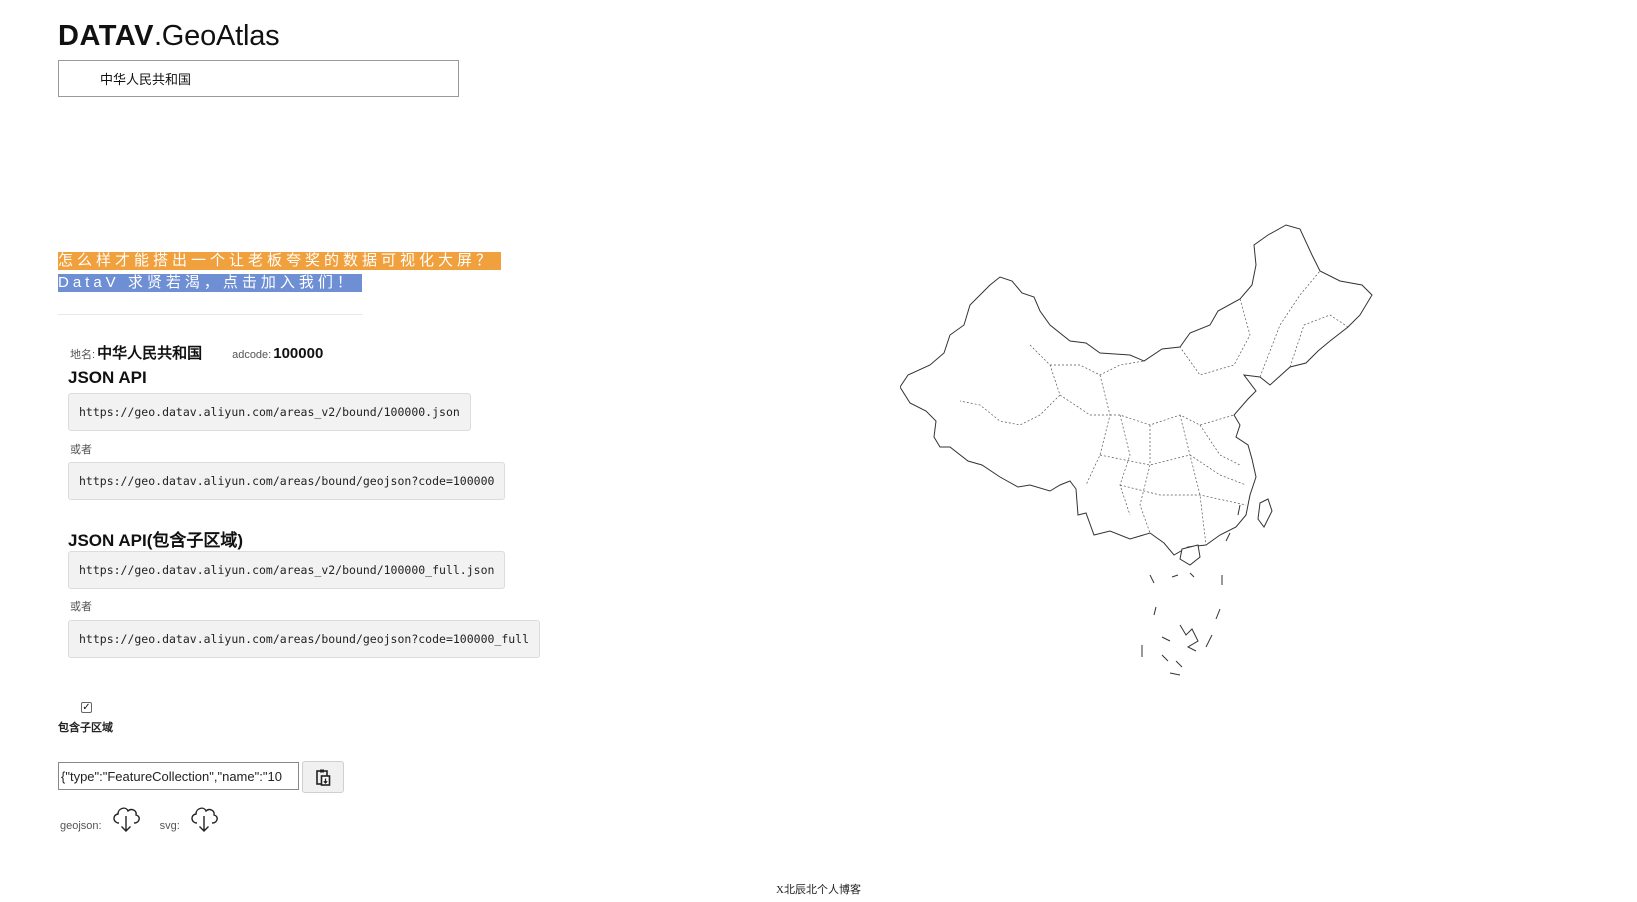  What do you see at coordinates (81, 826) in the screenshot?
I see `geojson-download-label: geojson:` at bounding box center [81, 826].